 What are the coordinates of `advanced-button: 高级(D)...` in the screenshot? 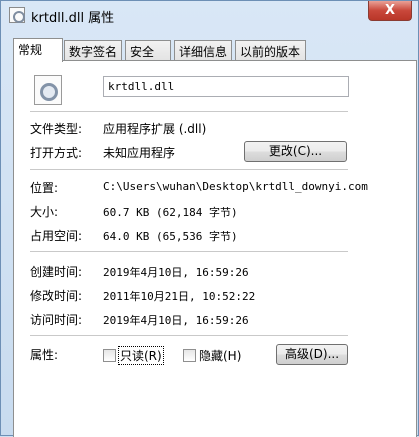 It's located at (312, 354).